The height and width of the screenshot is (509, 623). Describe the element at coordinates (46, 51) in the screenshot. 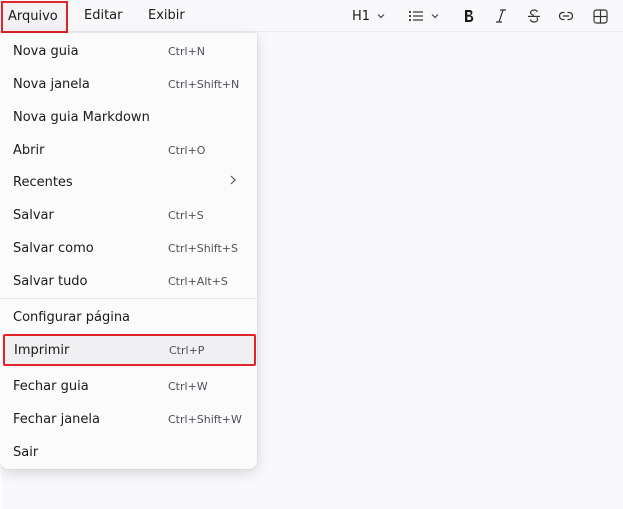

I see `menu-item-label: Nova guia` at that location.